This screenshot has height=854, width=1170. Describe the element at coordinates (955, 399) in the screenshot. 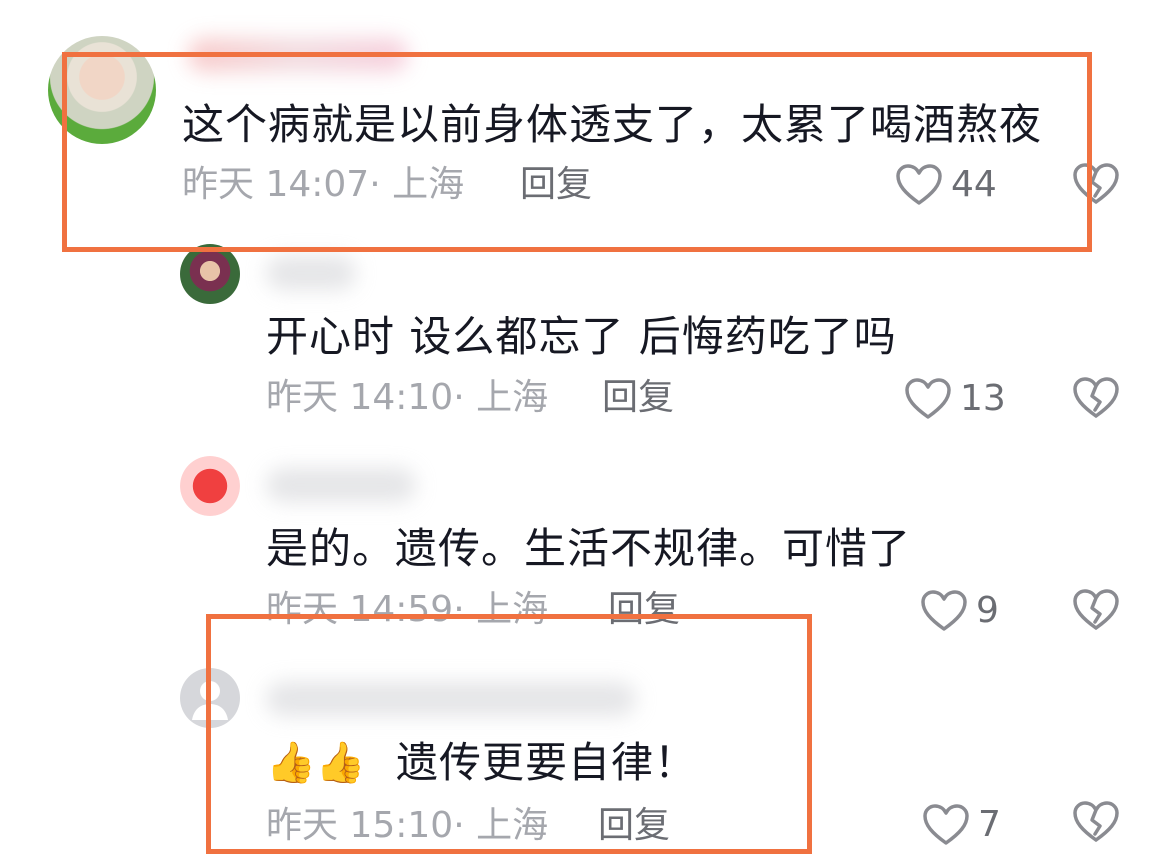

I see `like-button: 13` at that location.